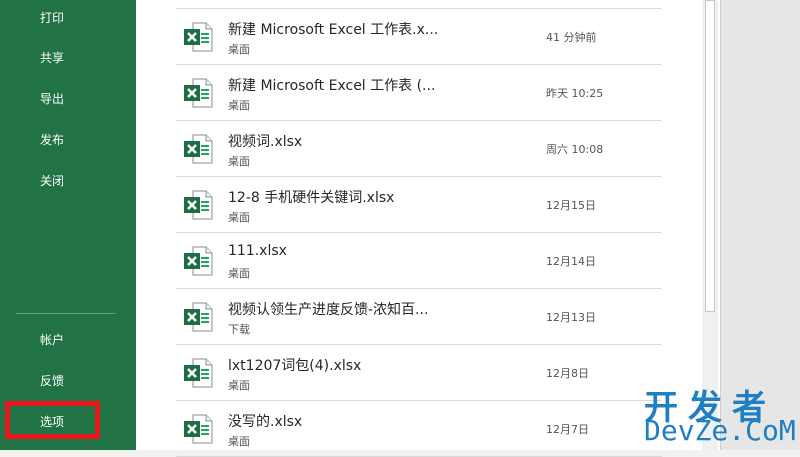 The width and height of the screenshot is (800, 457). I want to click on file-location: 下载, so click(239, 329).